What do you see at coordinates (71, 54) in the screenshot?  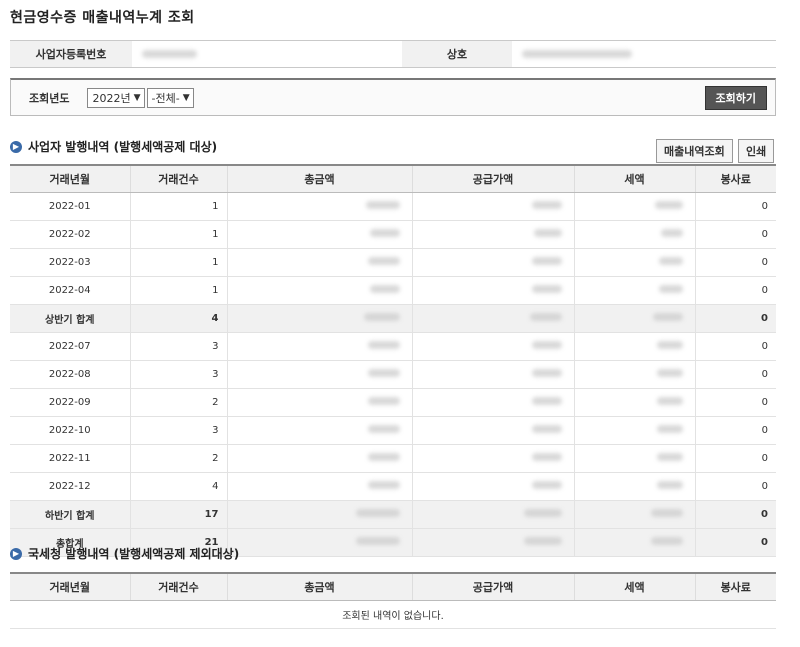 I see `biz-no-label: 사업자등록번호` at bounding box center [71, 54].